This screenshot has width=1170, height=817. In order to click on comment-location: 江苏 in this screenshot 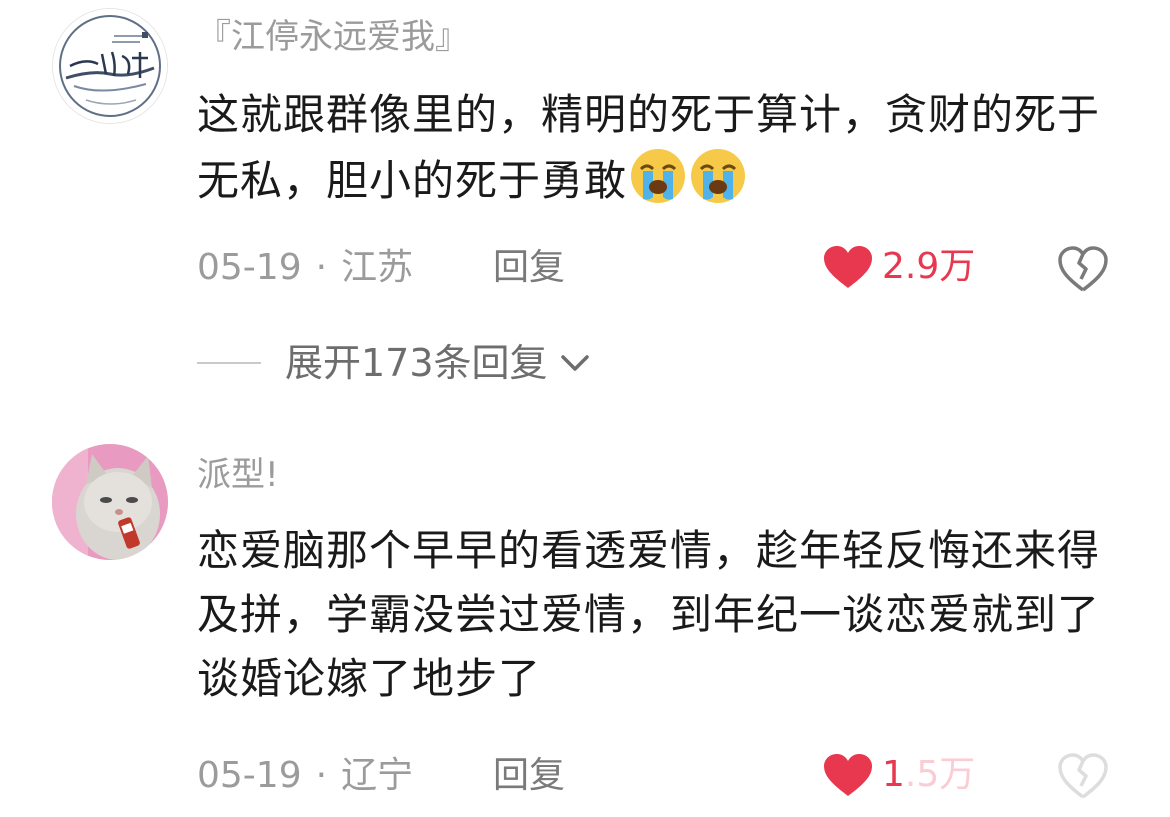, I will do `click(377, 267)`.